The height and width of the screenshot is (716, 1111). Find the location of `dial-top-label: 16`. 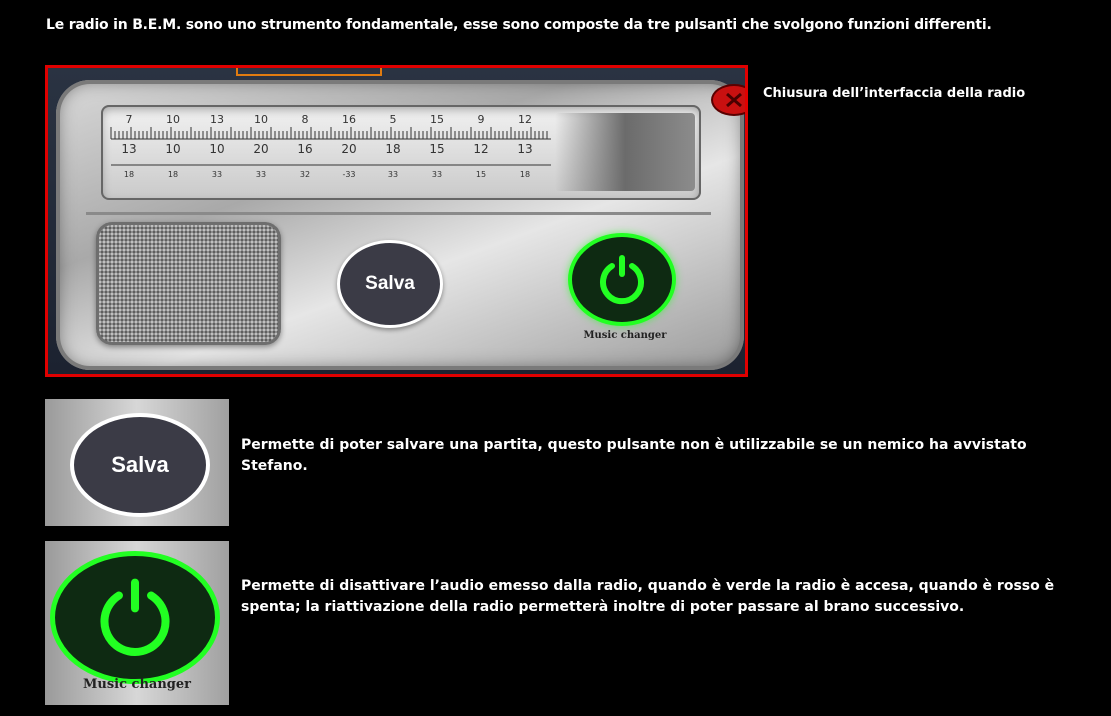

dial-top-label: 16 is located at coordinates (349, 119).